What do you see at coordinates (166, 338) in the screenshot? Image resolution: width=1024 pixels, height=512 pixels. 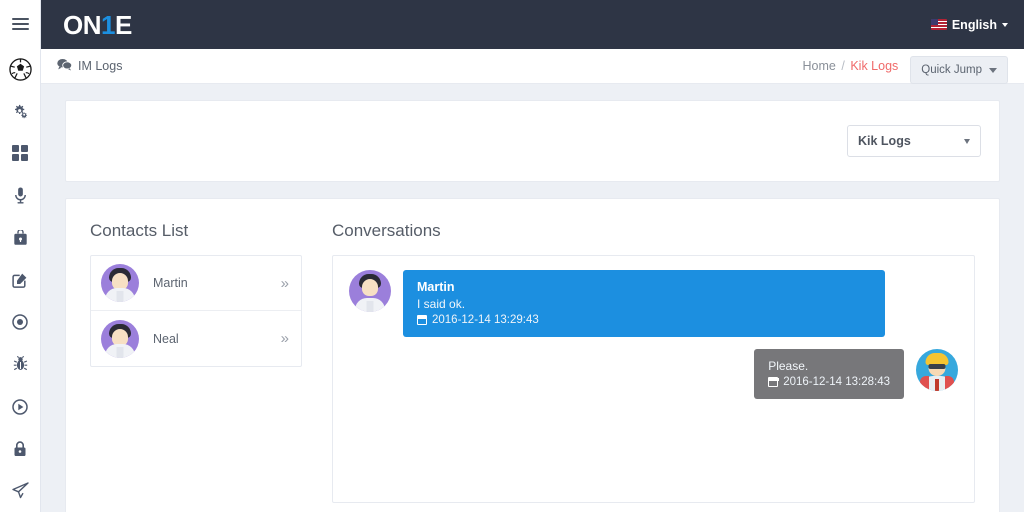 I see `contact-name: Neal` at bounding box center [166, 338].